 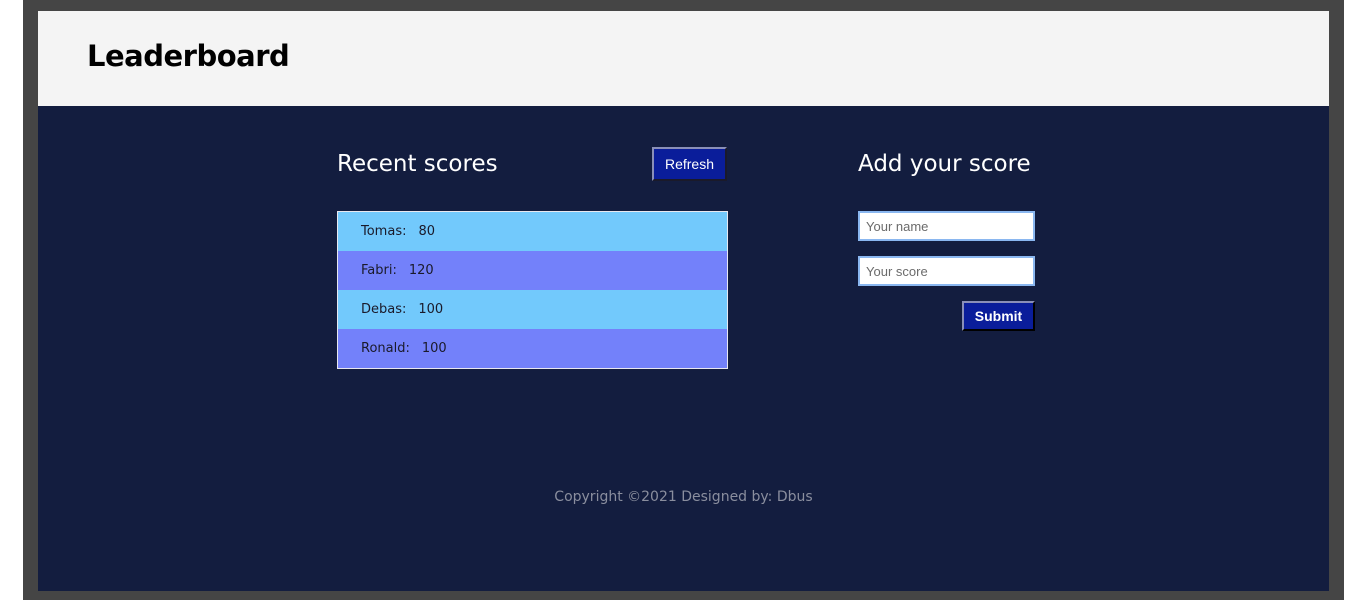 I want to click on score-value: 120, so click(x=421, y=270).